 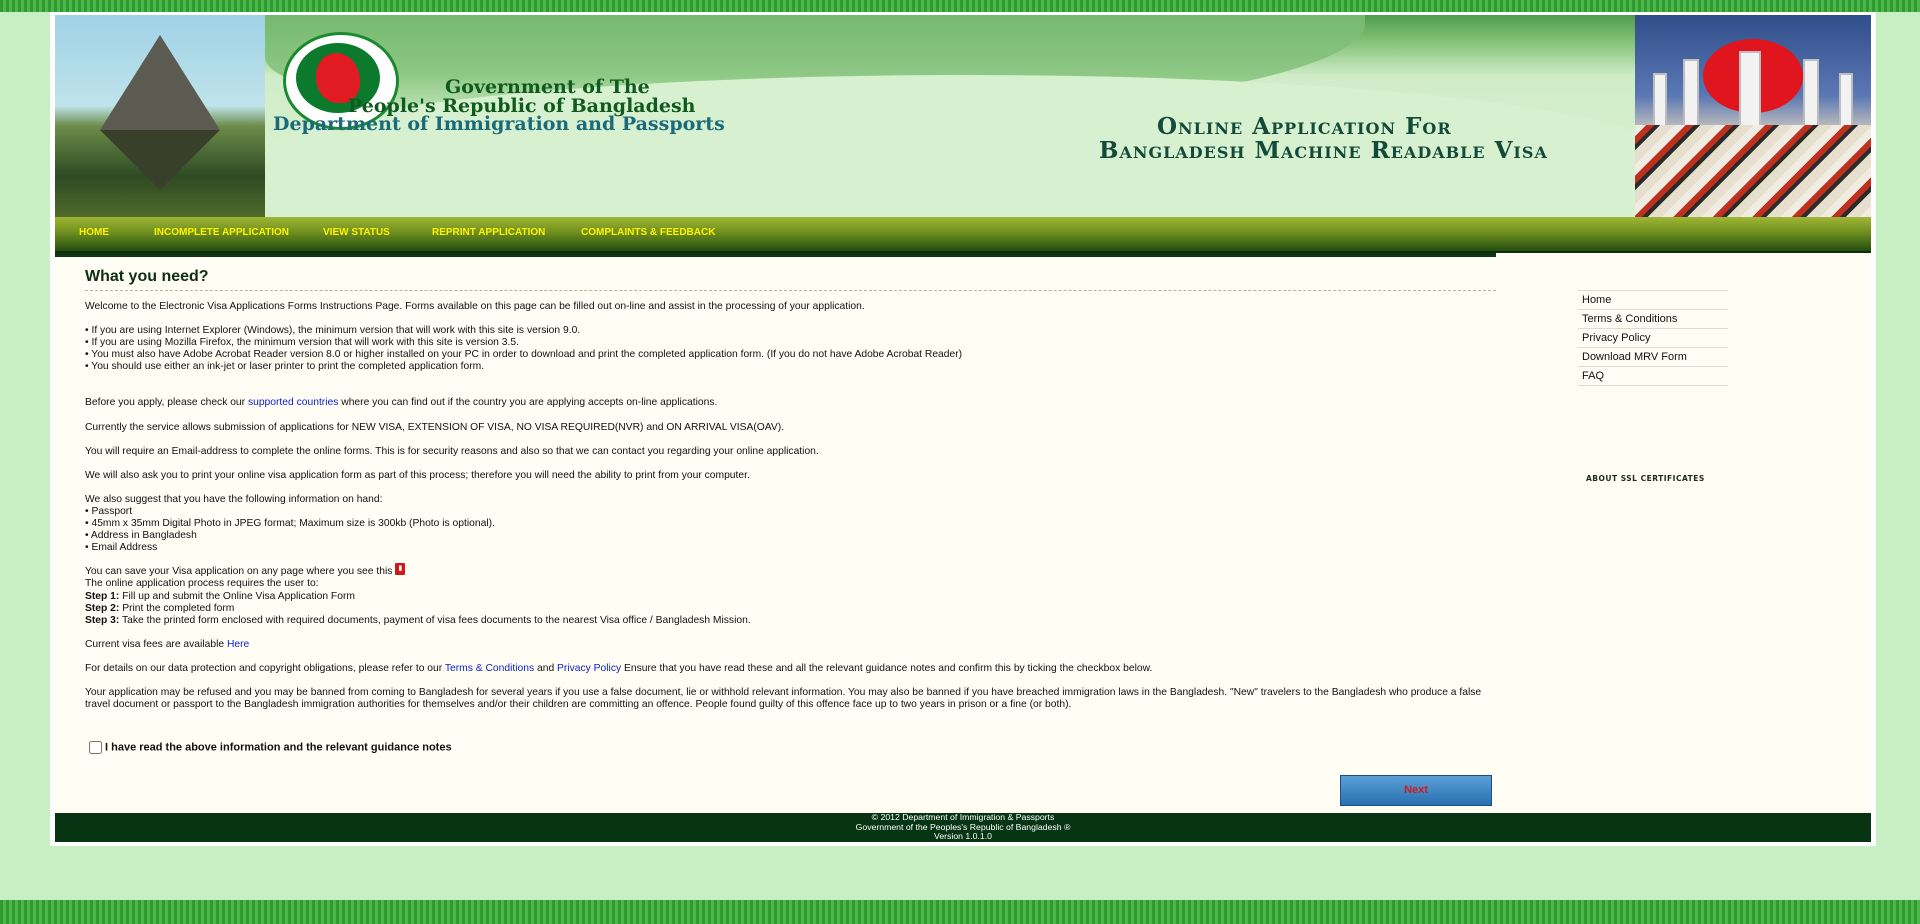 I want to click on sidebar-item-terms: Terms & Conditions, so click(x=1653, y=318).